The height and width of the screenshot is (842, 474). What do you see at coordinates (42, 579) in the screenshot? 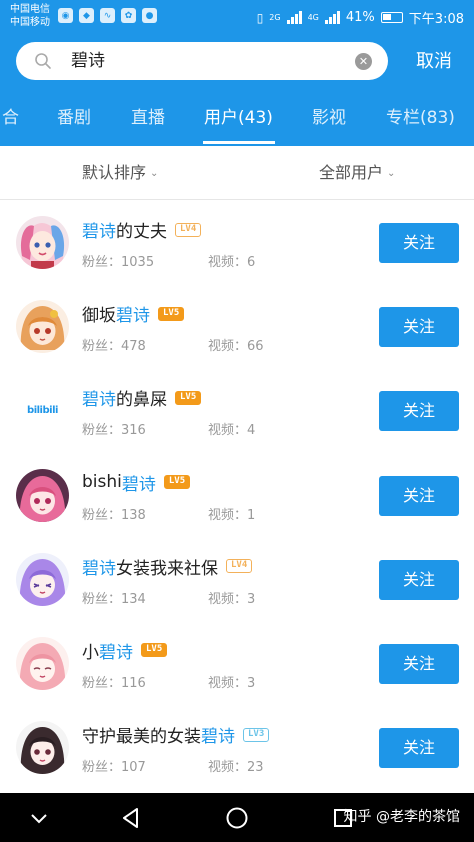
I see `purple-hair-avatar` at bounding box center [42, 579].